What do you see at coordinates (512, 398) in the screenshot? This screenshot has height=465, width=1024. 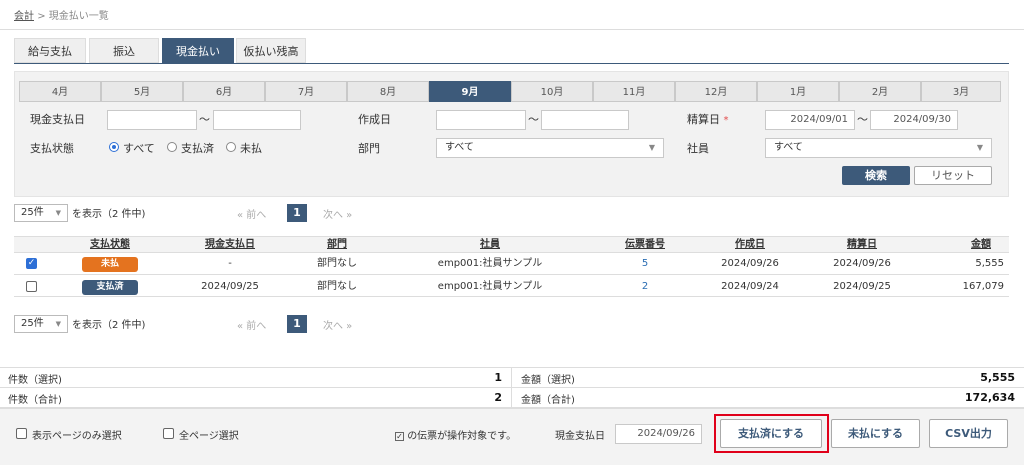 I see `summary-row-total` at bounding box center [512, 398].